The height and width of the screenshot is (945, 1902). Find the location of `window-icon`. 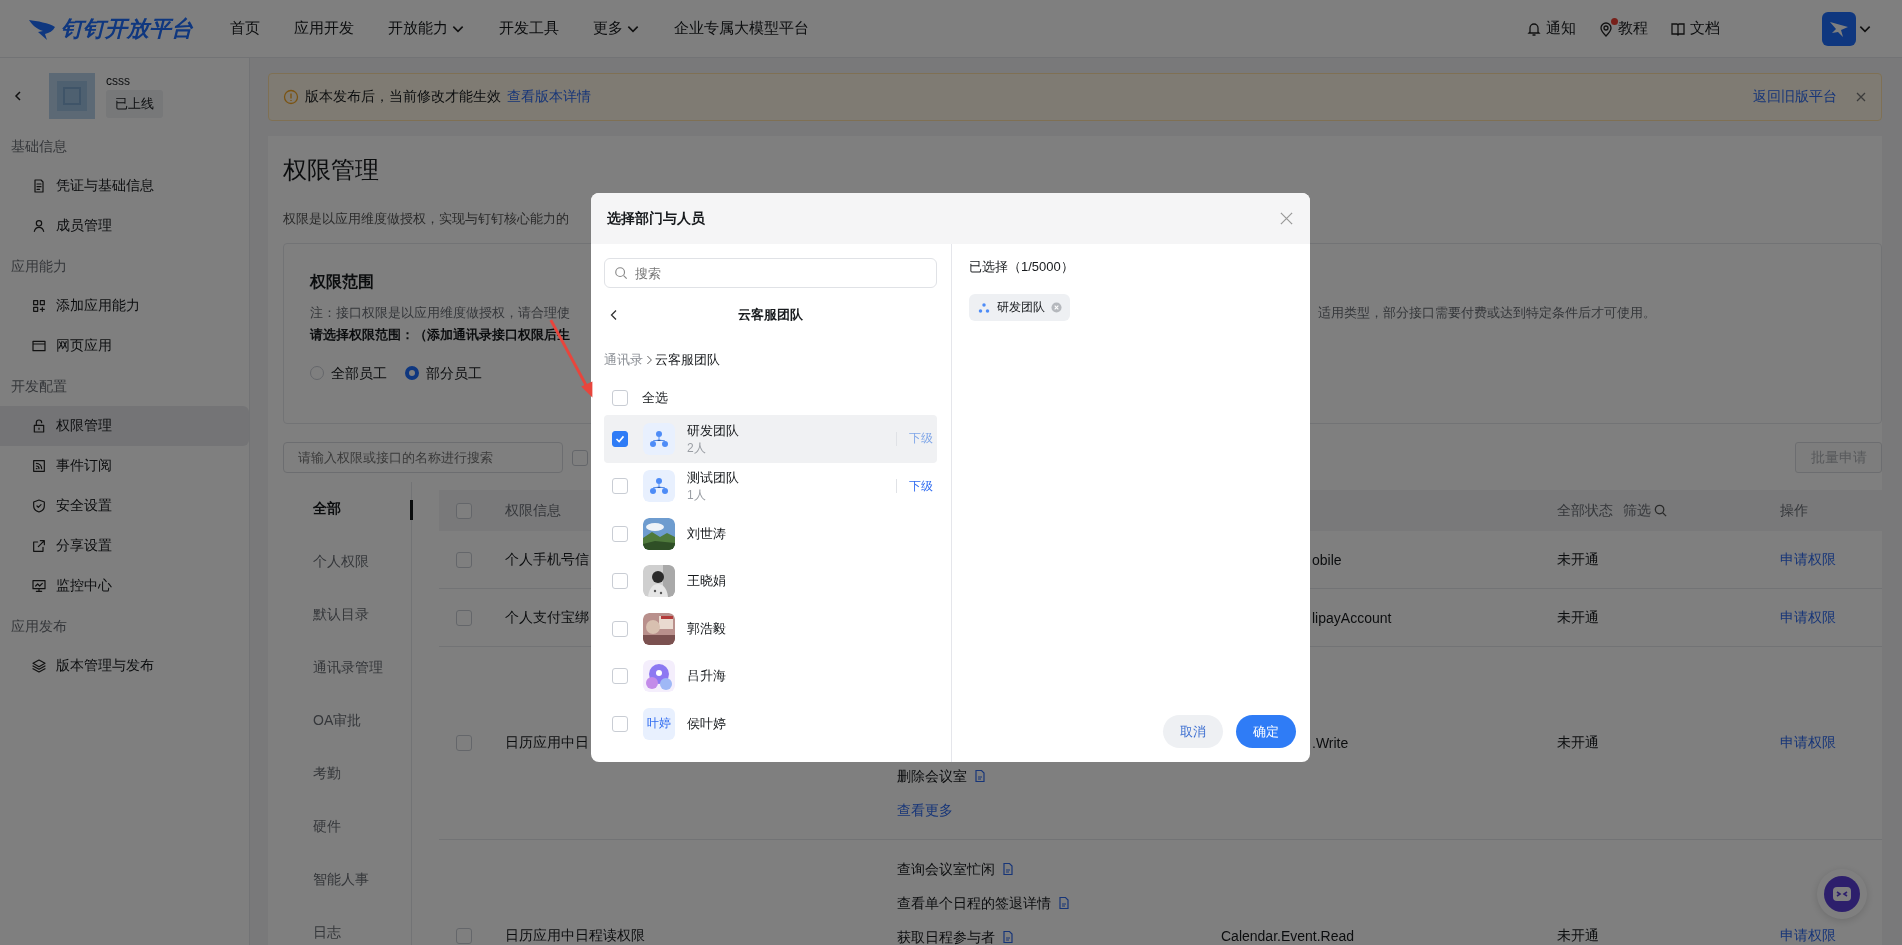

window-icon is located at coordinates (39, 346).